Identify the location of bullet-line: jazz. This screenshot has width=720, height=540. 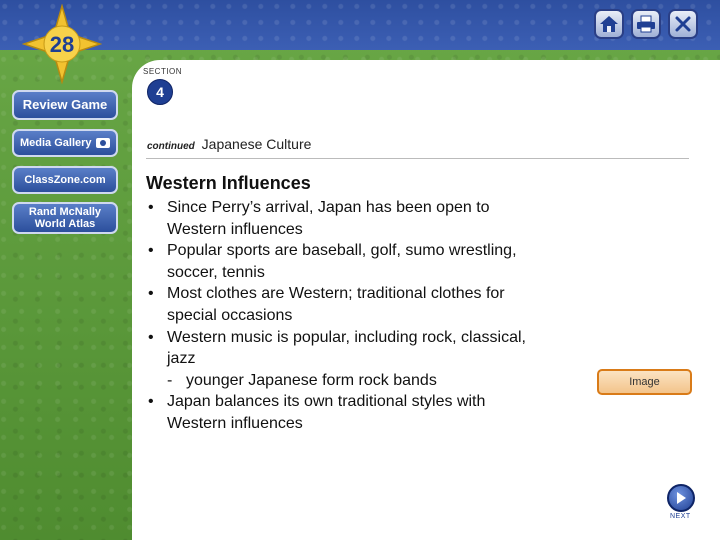
(181, 359).